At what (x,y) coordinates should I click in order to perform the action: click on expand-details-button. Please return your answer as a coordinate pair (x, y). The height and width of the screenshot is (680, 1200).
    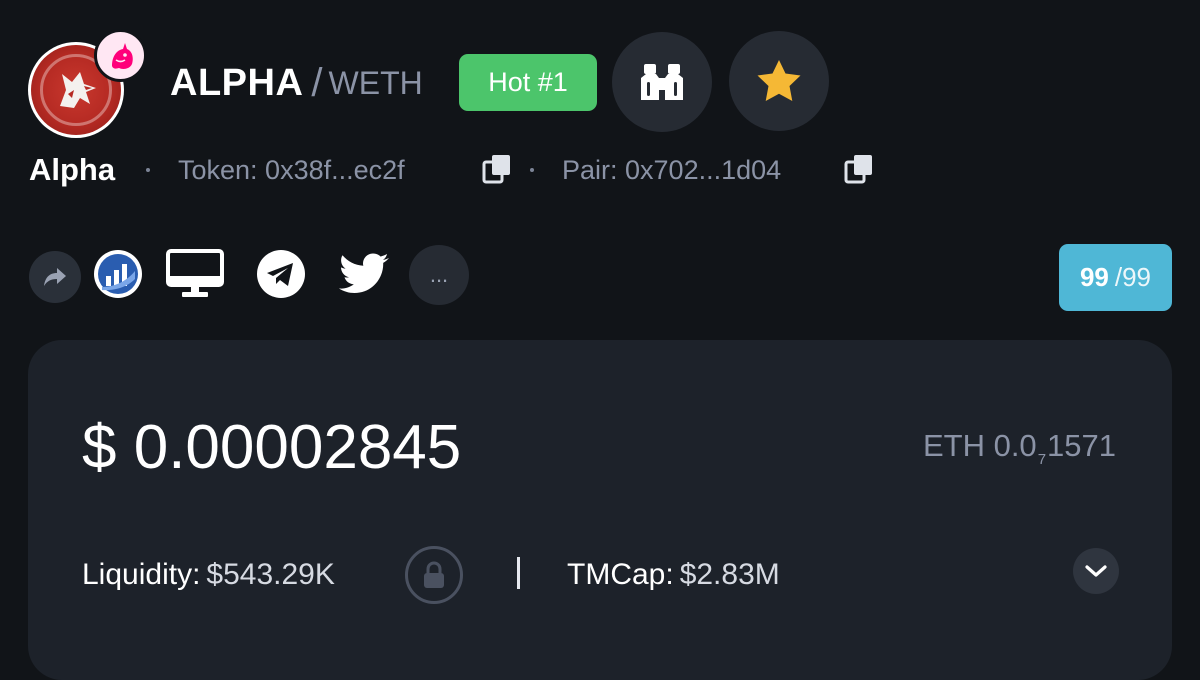
    Looking at the image, I should click on (1096, 571).